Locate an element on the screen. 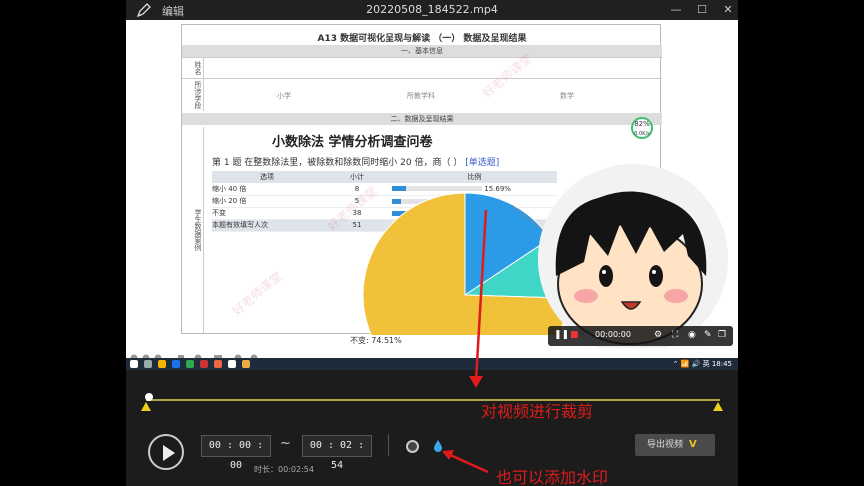 The width and height of the screenshot is (864, 486). desktop-tool-strip is located at coordinates (432, 355).